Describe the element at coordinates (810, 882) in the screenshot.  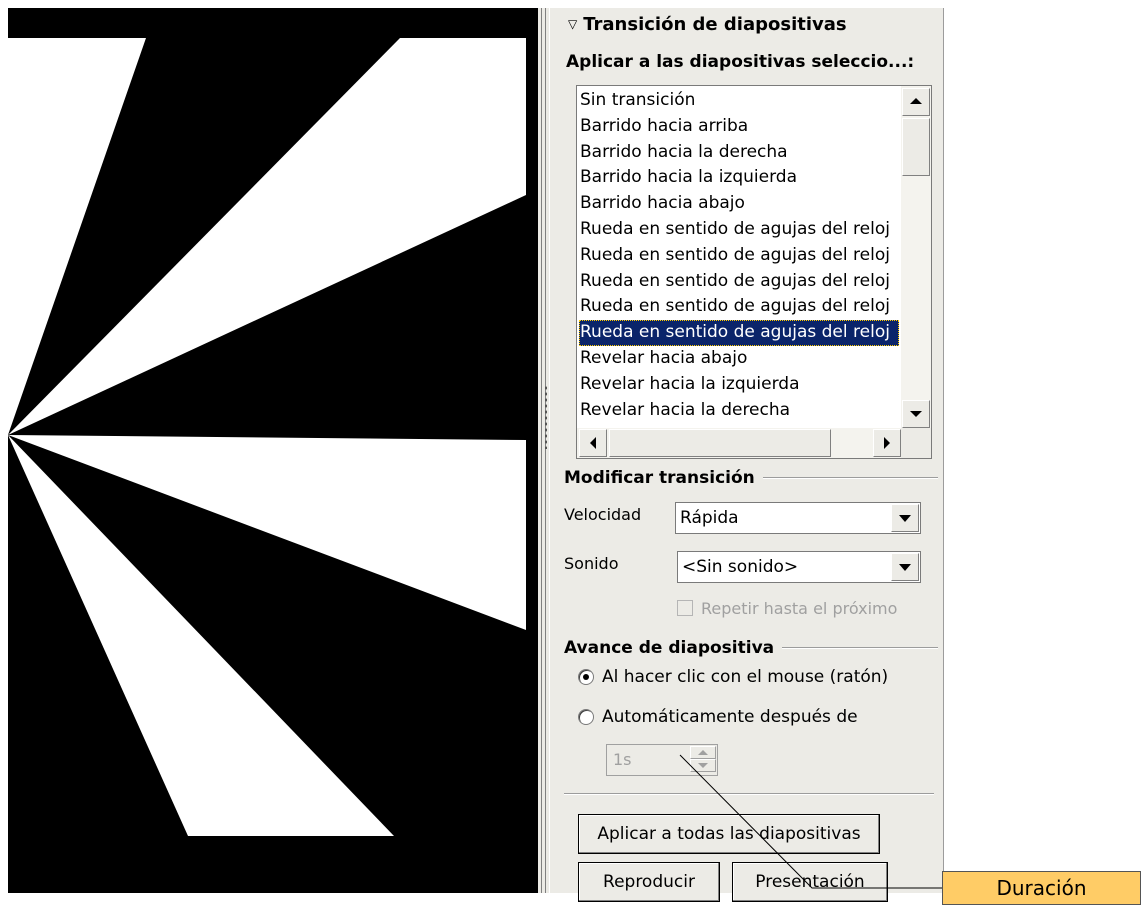
I see `slideshow-button: Presentación` at that location.